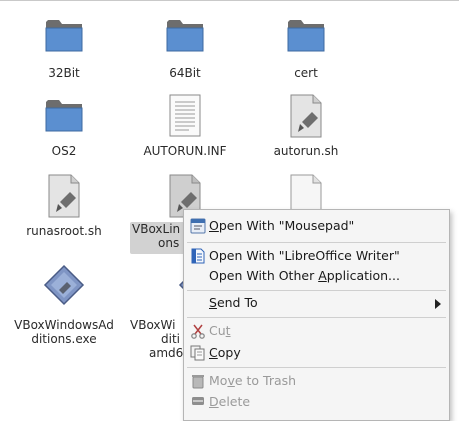 The width and height of the screenshot is (459, 421). Describe the element at coordinates (64, 325) in the screenshot. I see `file-label-line: VBoxWindowsAd` at that location.